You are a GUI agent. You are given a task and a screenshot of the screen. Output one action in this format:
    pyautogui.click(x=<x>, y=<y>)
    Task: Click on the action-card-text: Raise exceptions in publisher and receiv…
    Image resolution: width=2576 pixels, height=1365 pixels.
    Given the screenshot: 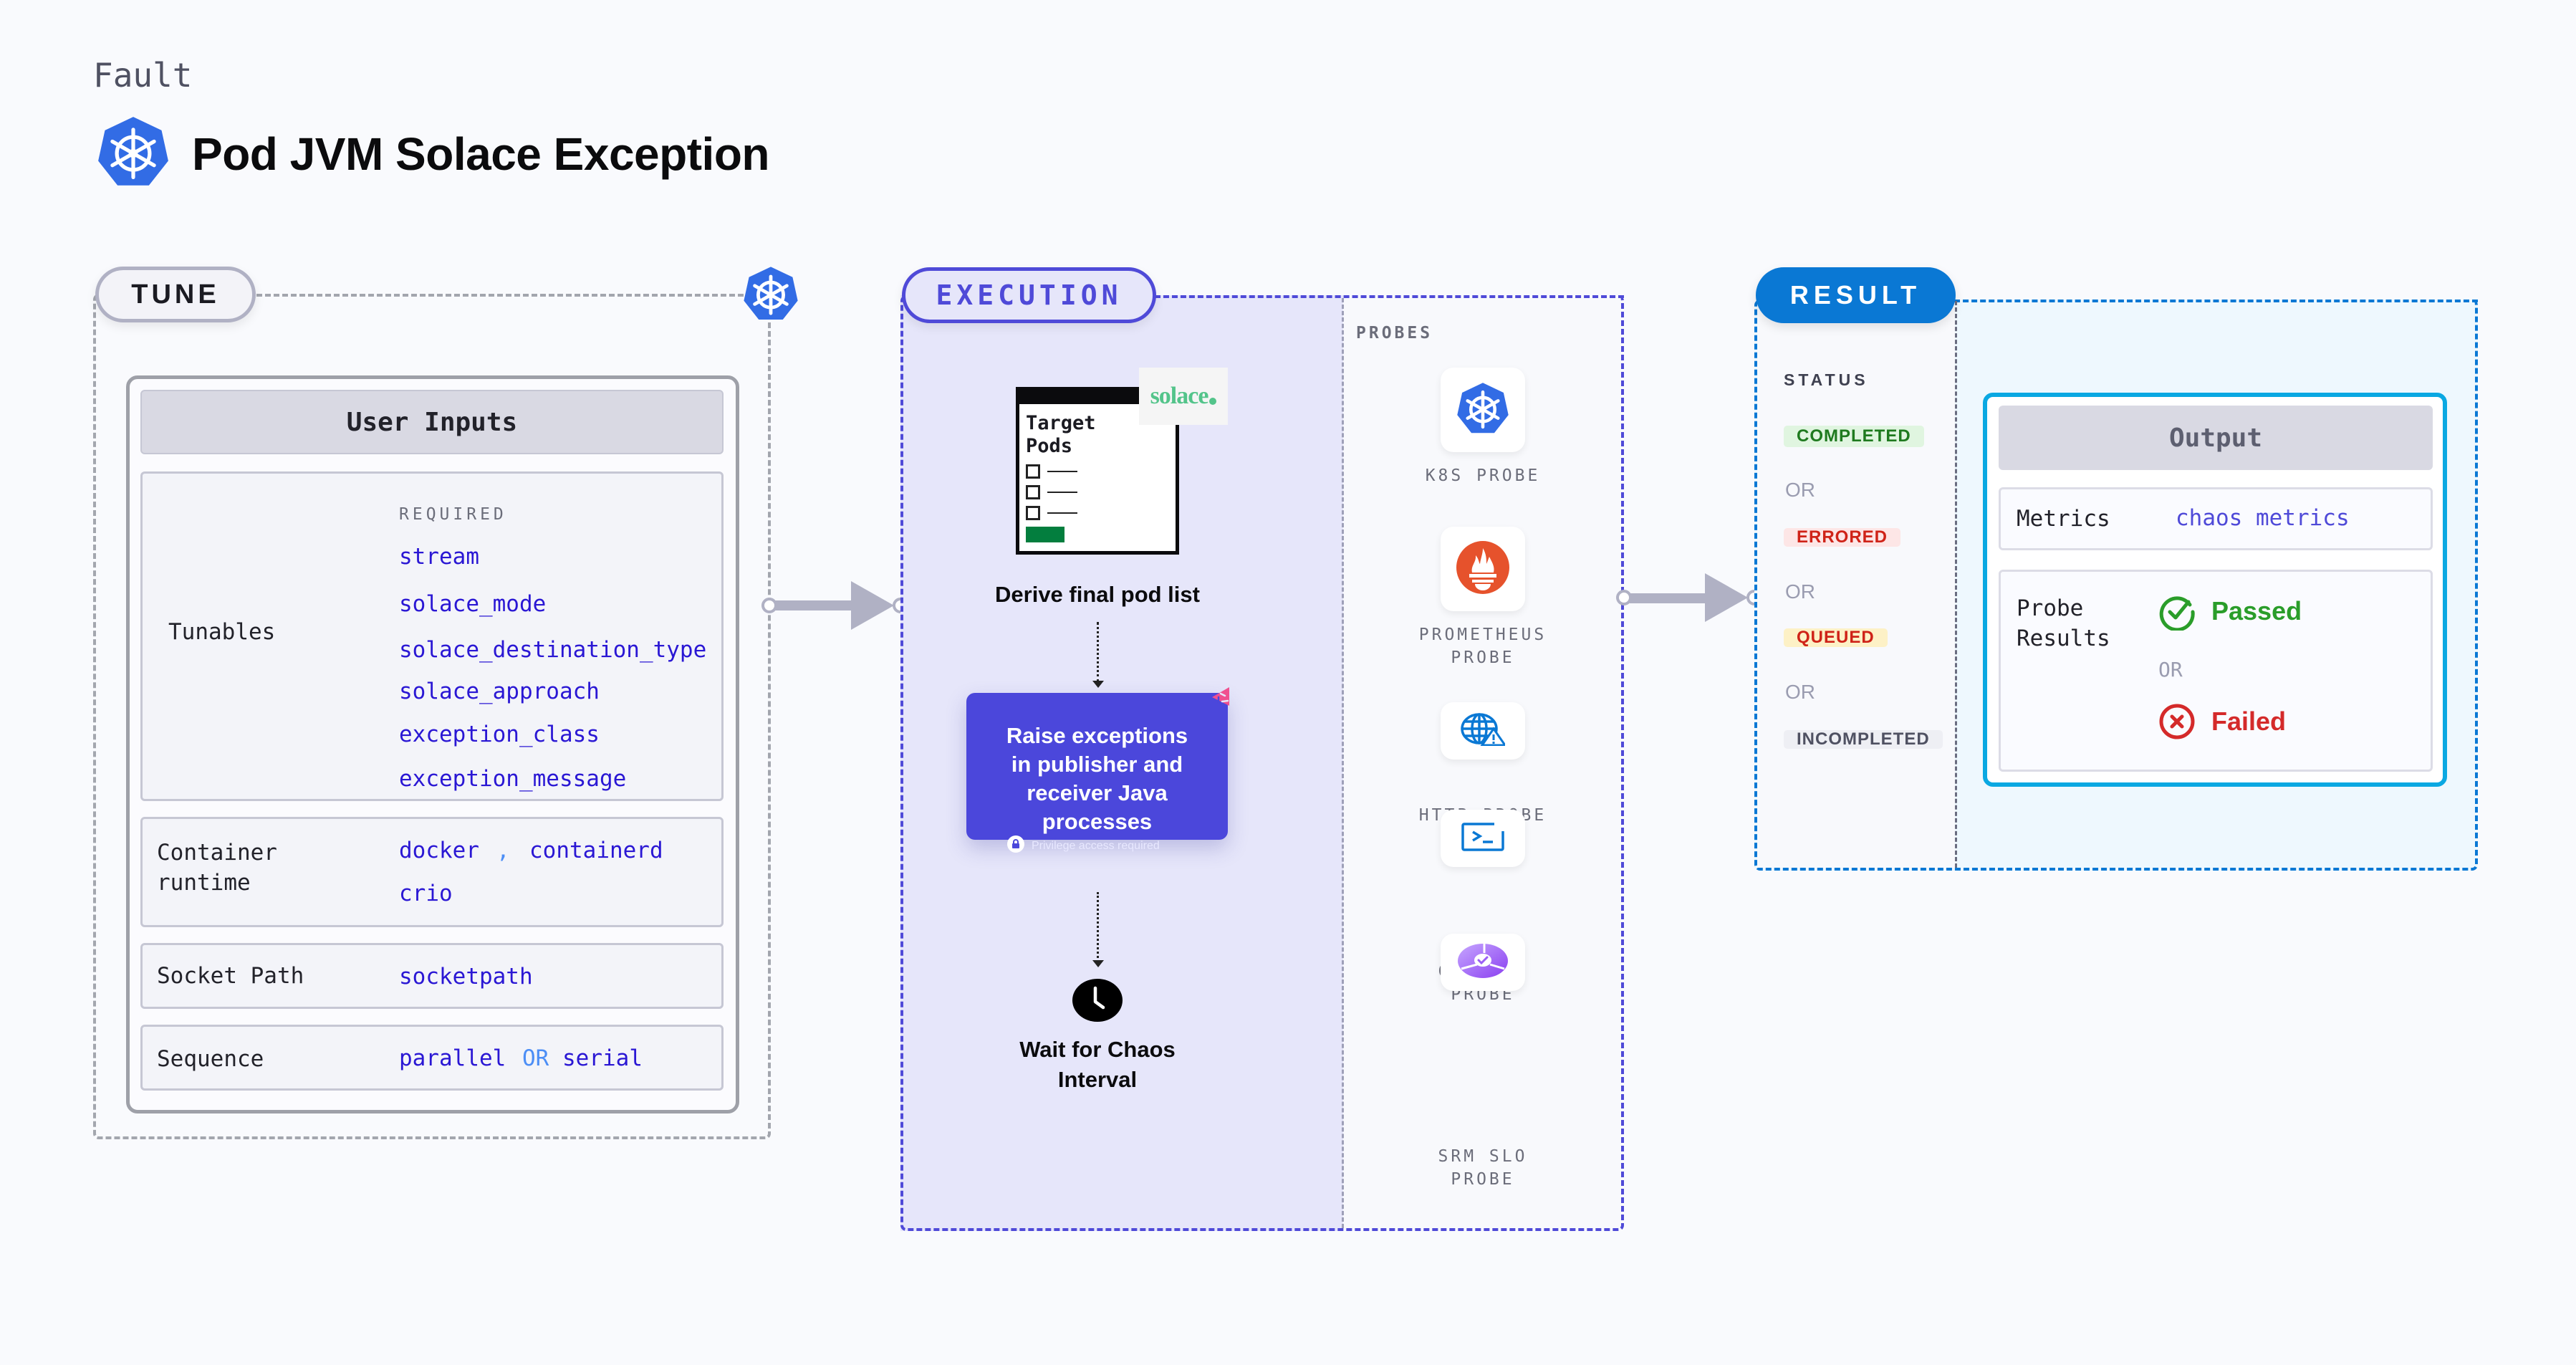 What is the action you would take?
    pyautogui.click(x=1097, y=779)
    